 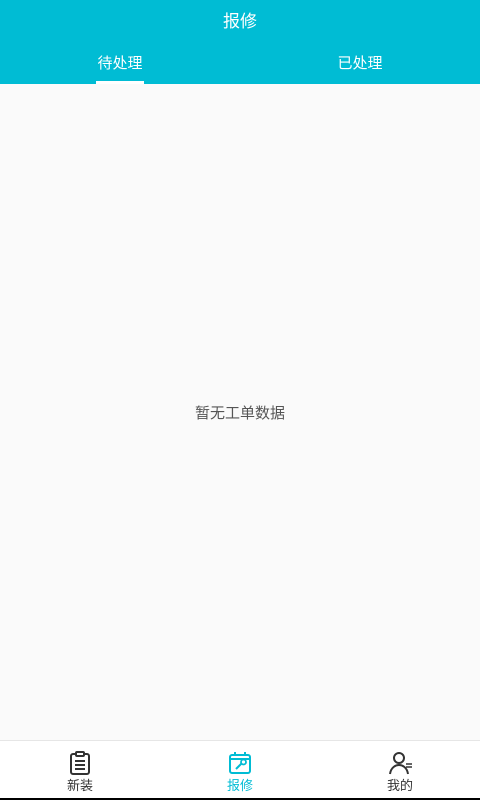 What do you see at coordinates (80, 763) in the screenshot?
I see `clipboard-icon` at bounding box center [80, 763].